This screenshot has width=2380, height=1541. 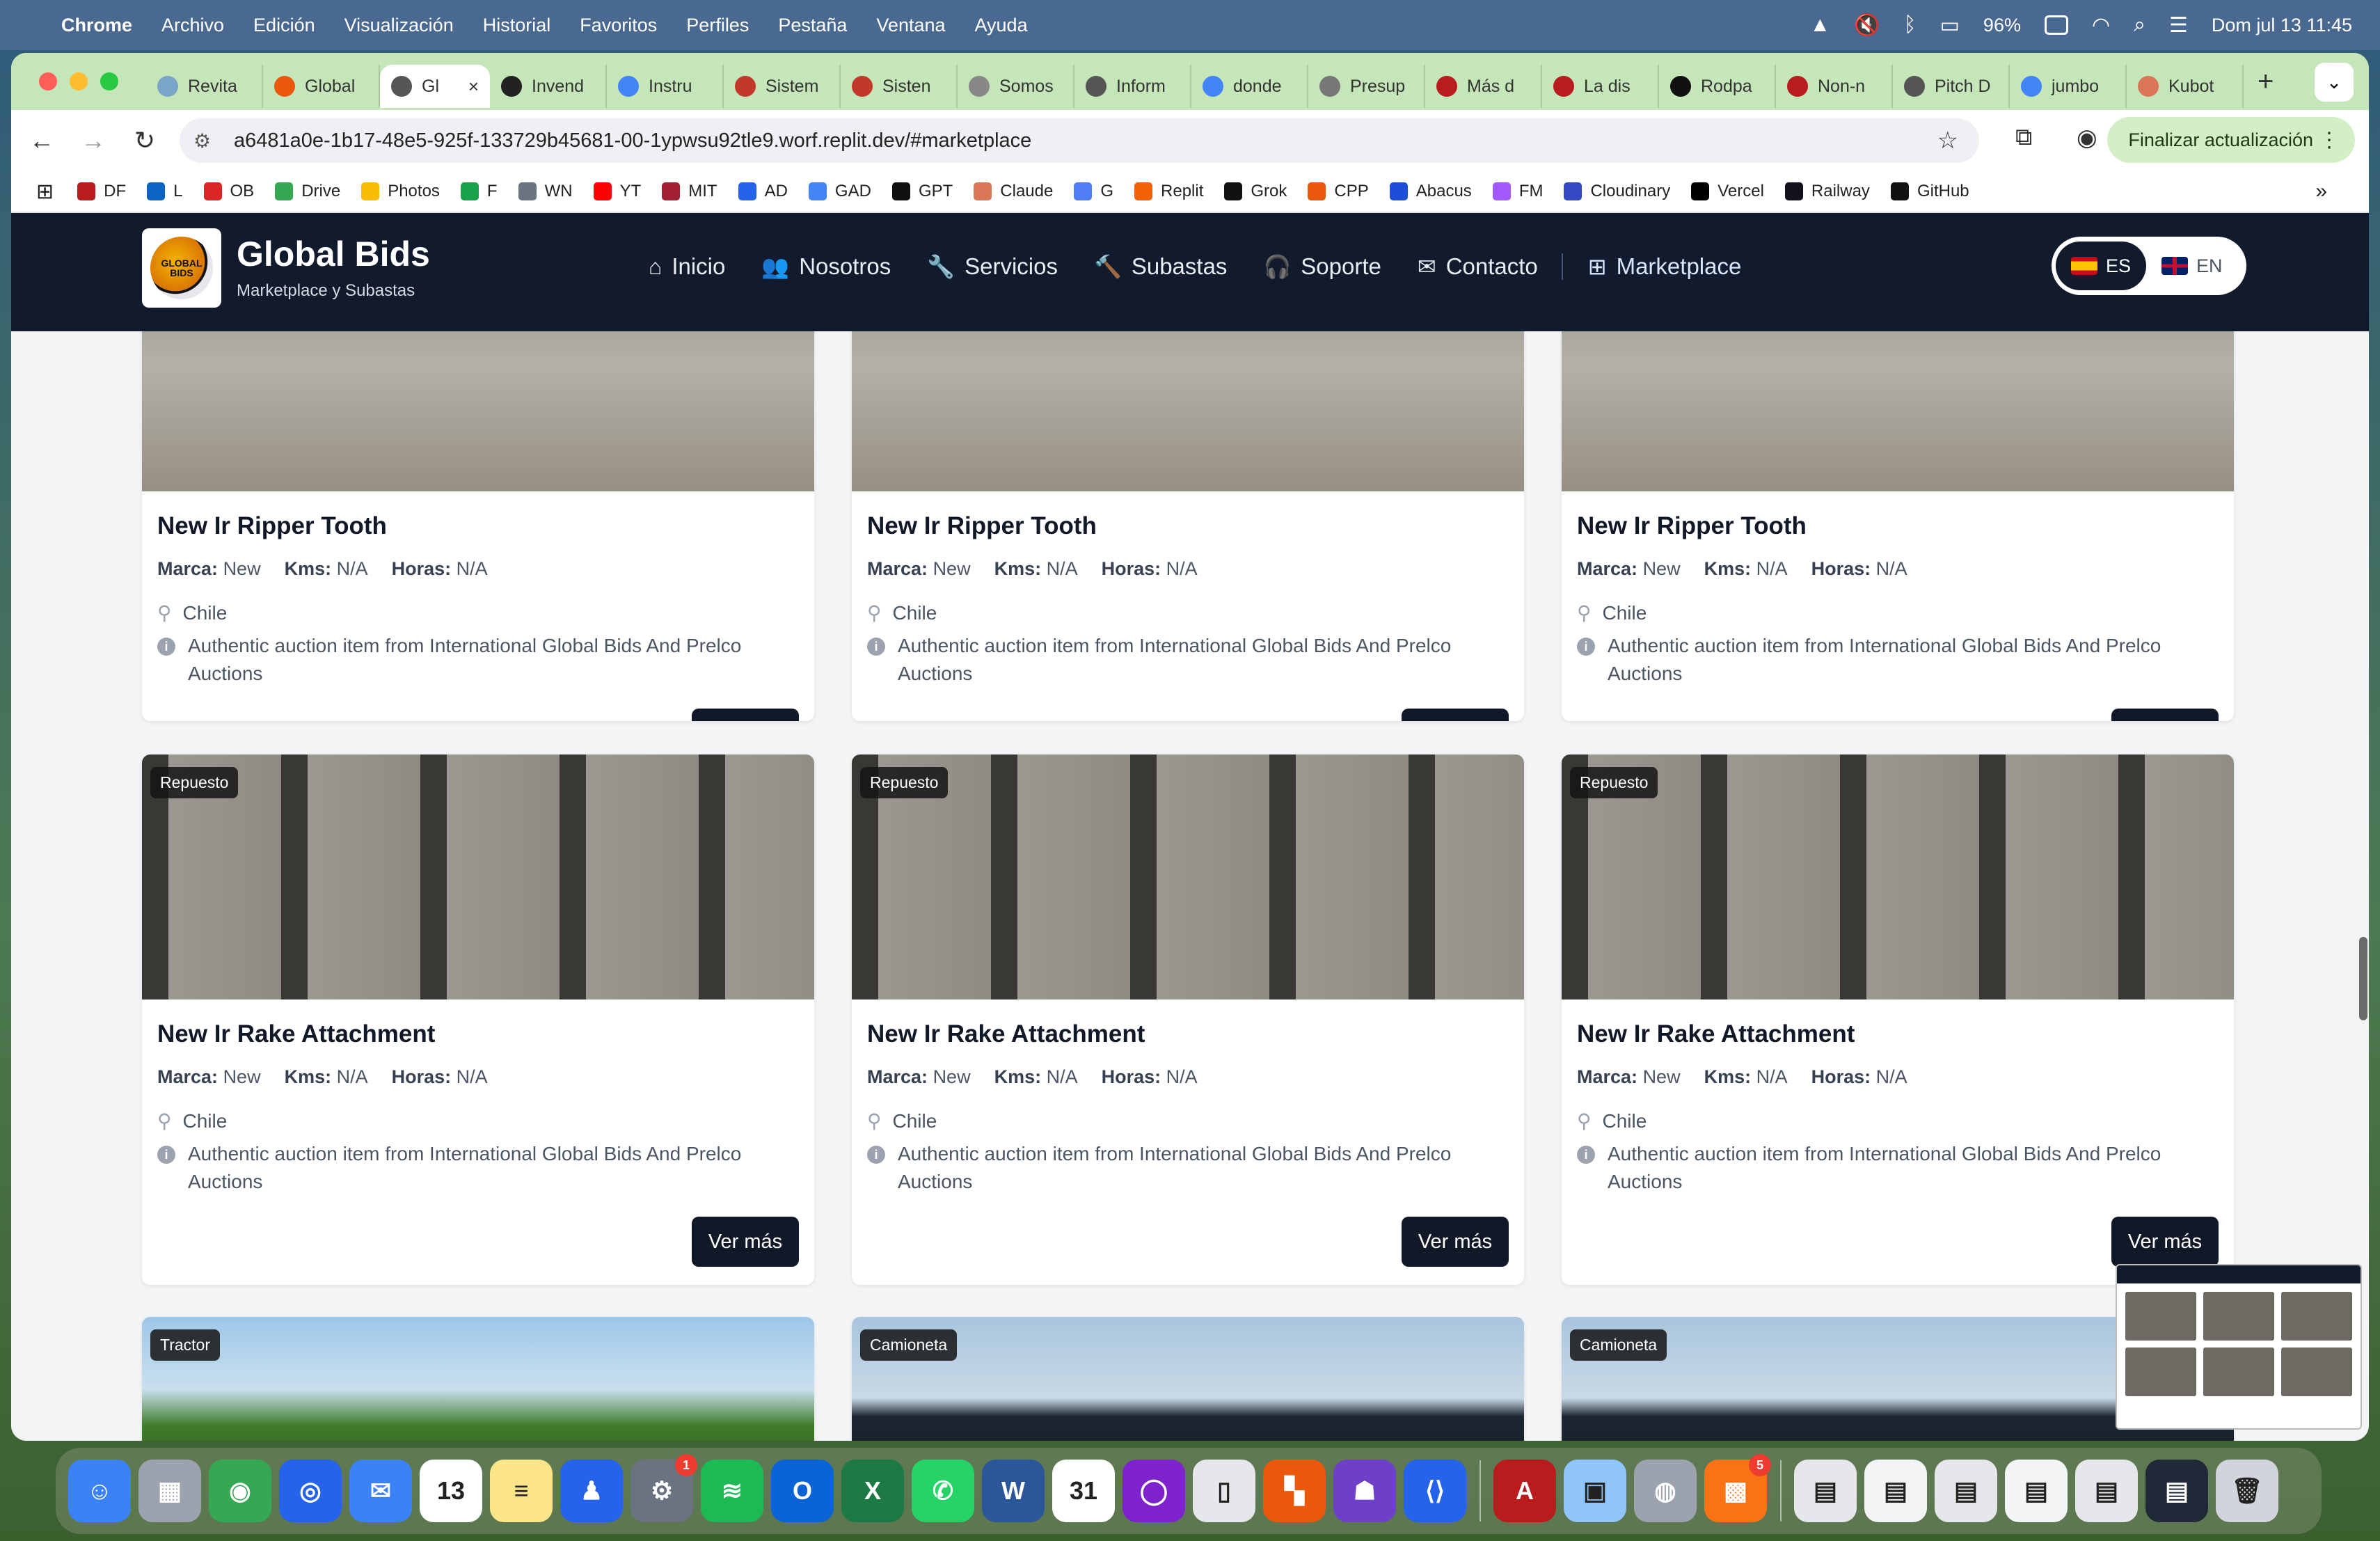 I want to click on browser-tab: Gl ×, so click(x=435, y=86).